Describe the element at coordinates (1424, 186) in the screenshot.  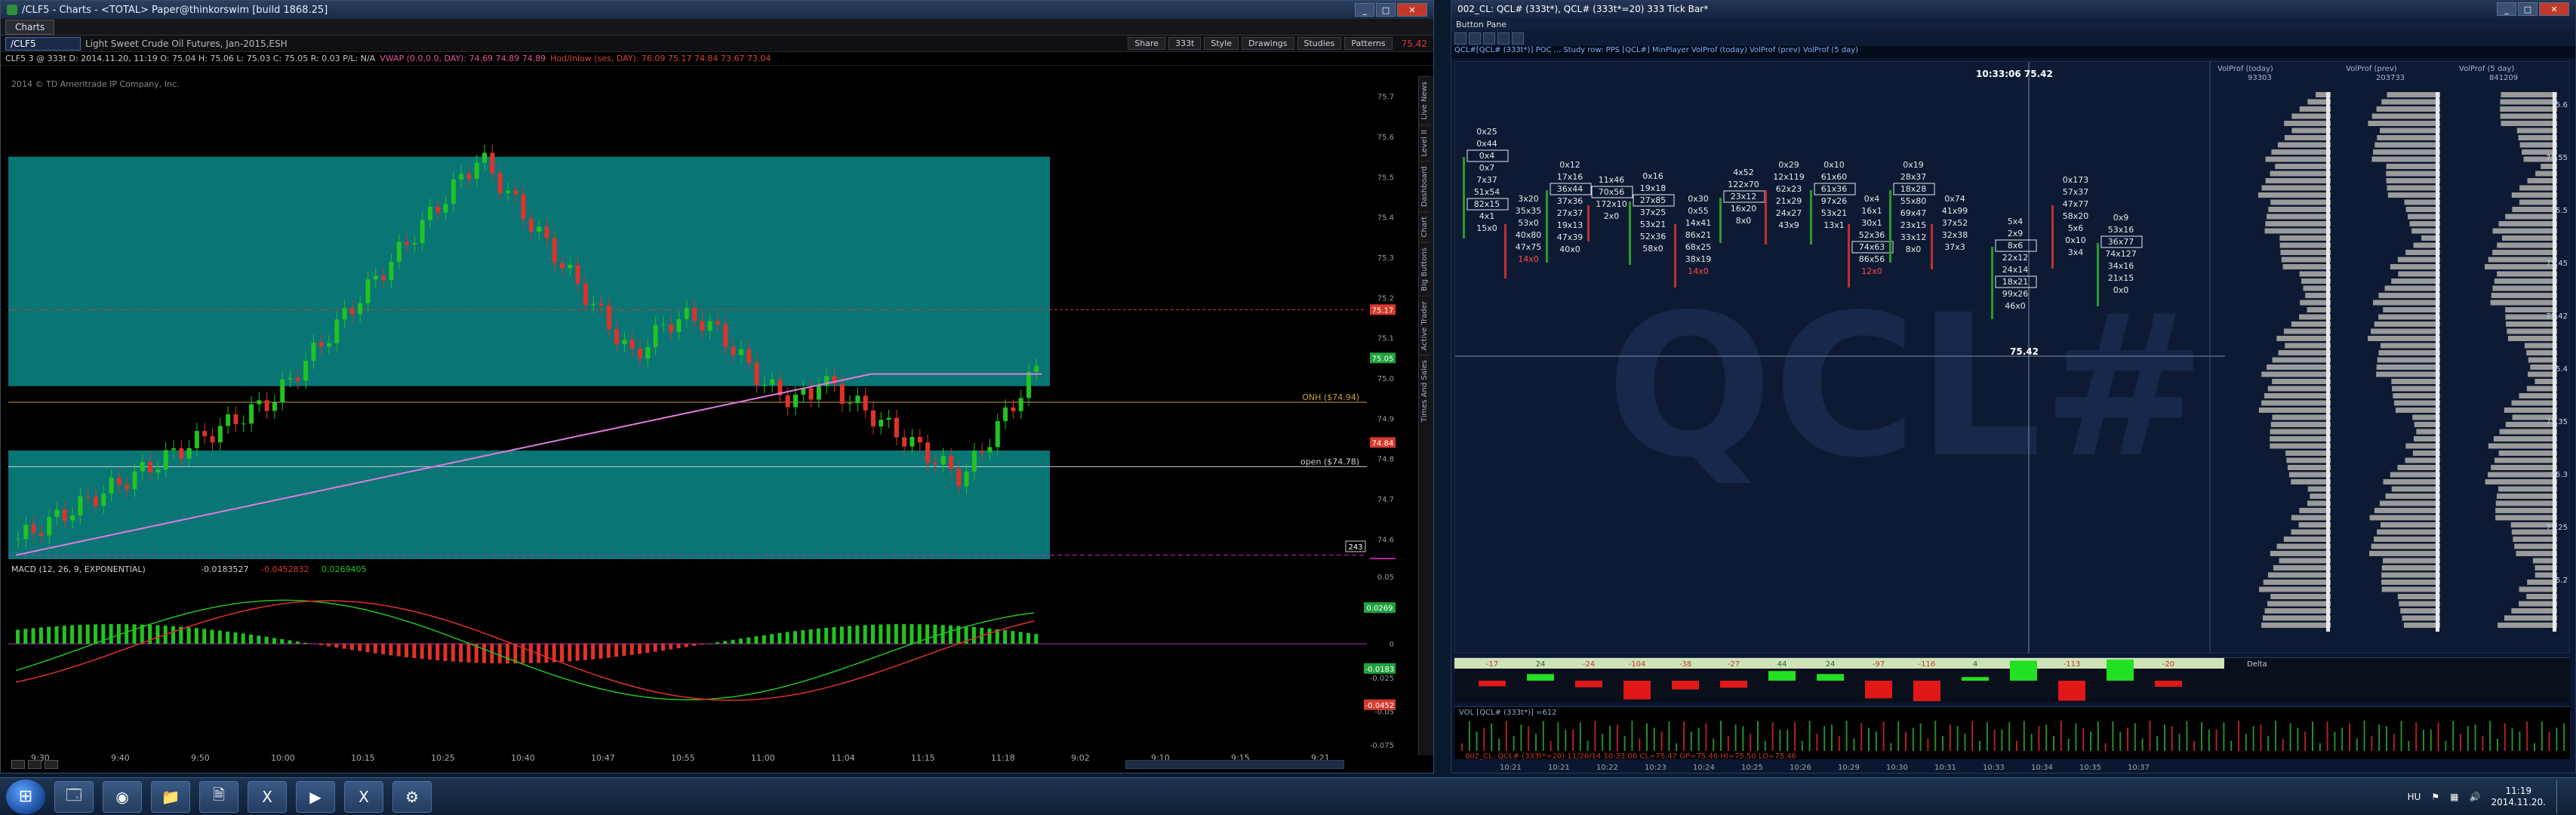
I see `side-tab-dashboard: Dashboard` at that location.